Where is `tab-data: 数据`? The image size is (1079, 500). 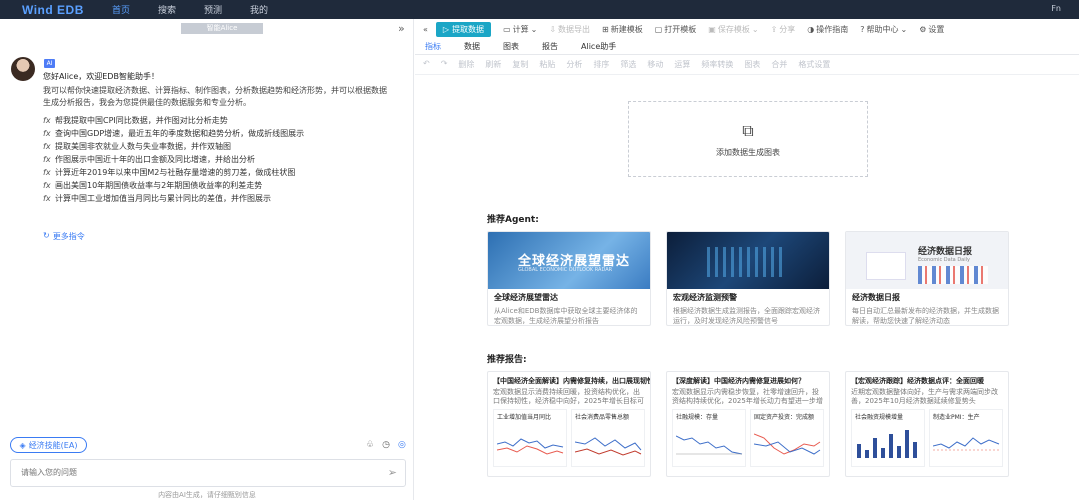
tab-data: 数据 is located at coordinates (472, 46).